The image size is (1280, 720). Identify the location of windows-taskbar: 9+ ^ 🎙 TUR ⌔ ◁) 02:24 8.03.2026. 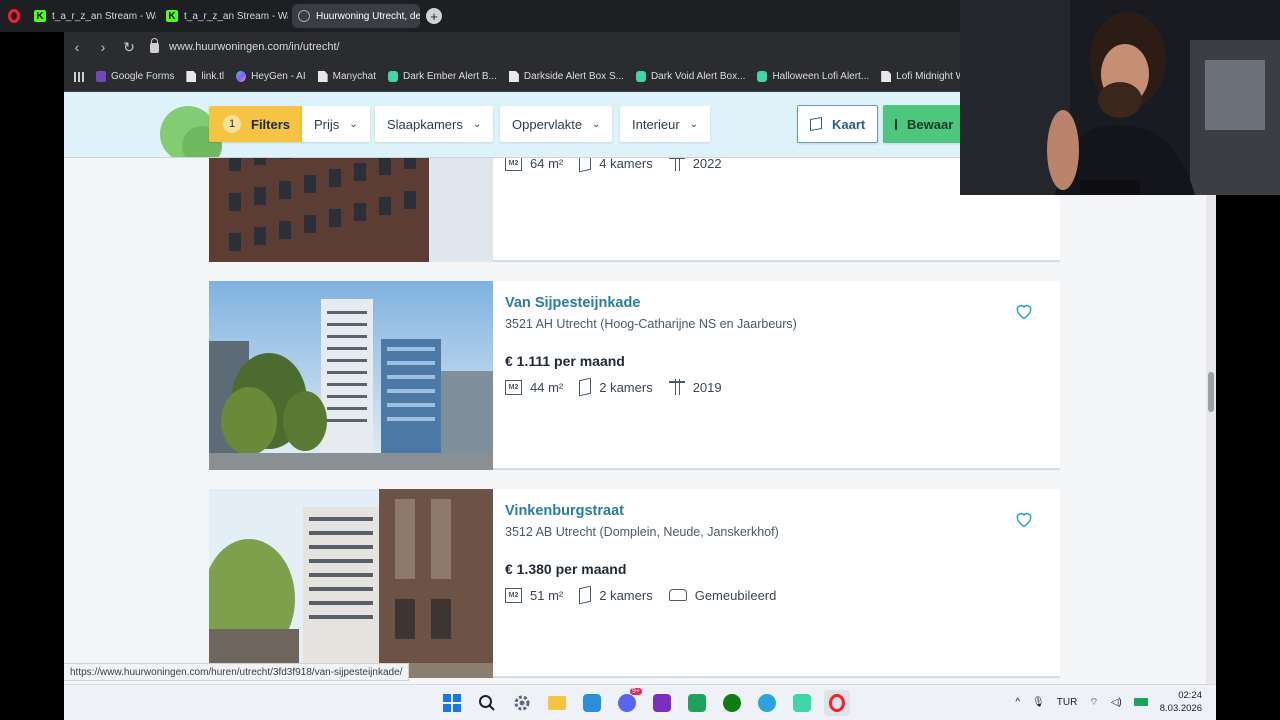
(640, 702).